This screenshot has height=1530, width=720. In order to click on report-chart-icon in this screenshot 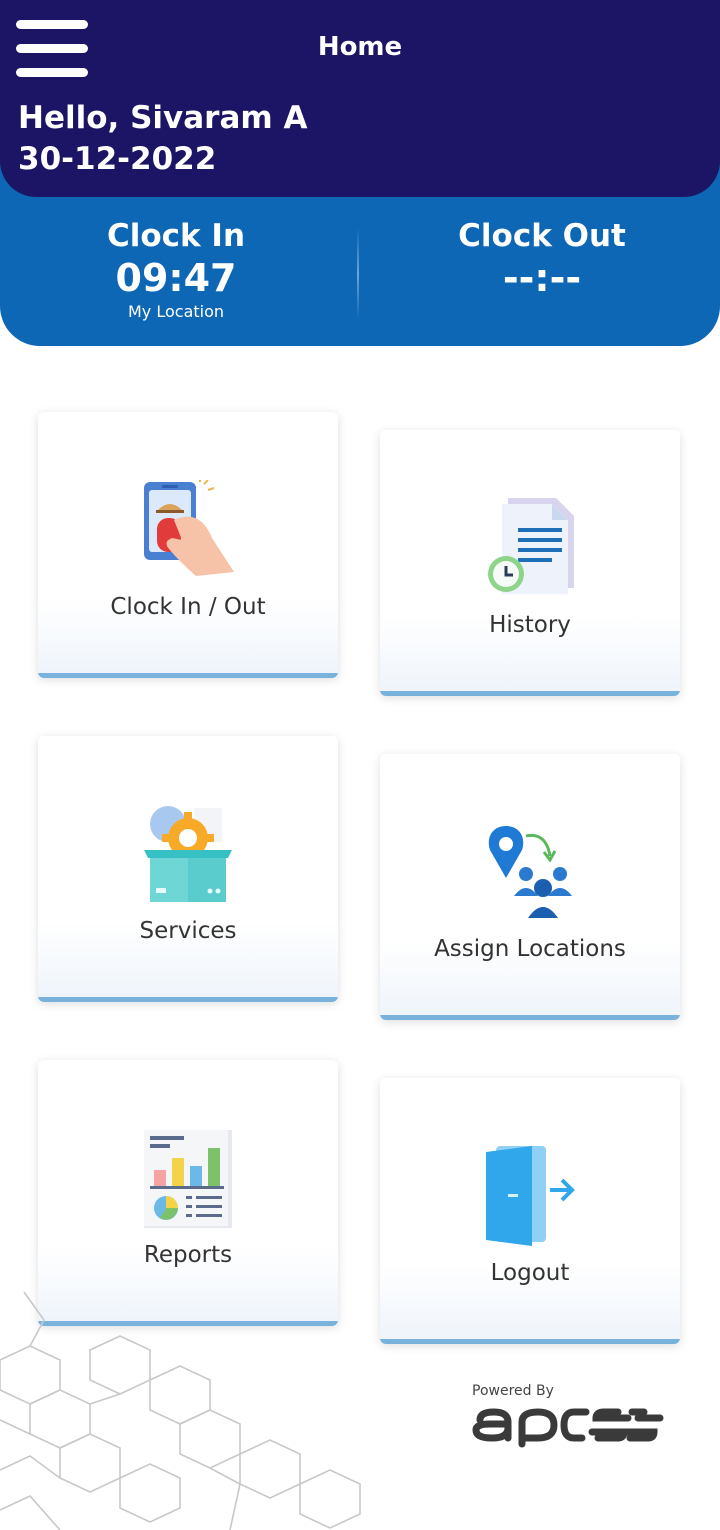, I will do `click(188, 1179)`.